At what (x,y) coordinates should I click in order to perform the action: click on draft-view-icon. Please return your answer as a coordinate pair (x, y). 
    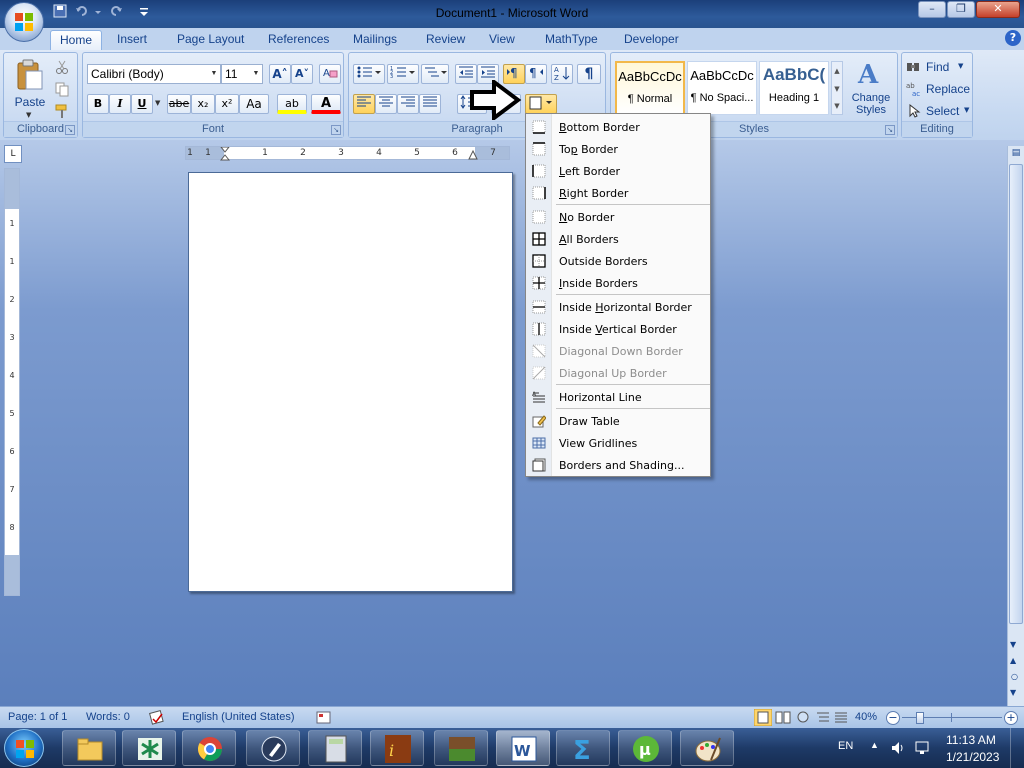
    Looking at the image, I should click on (841, 717).